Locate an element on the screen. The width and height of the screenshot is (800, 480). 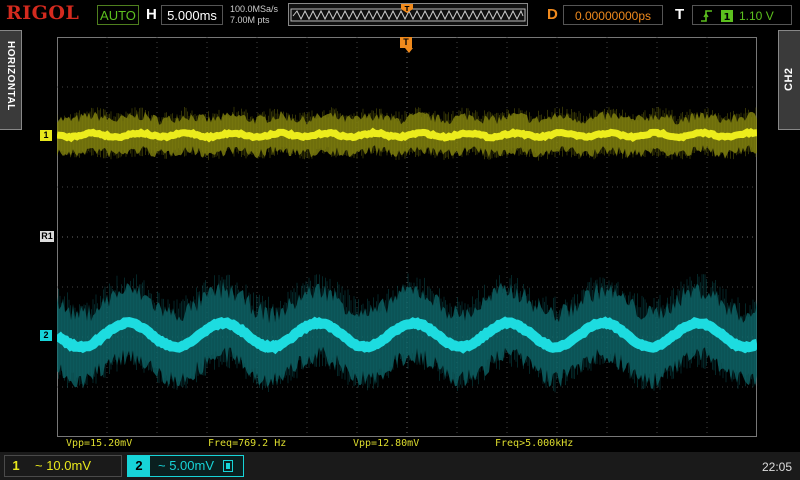
ref-marker: R1 is located at coordinates (47, 236).